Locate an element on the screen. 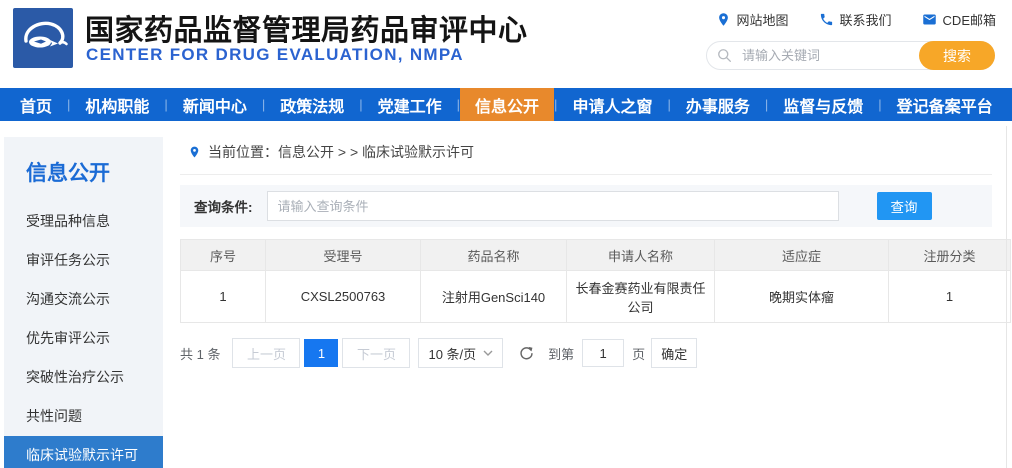  pagination: 共 1 条 上一页 1 下一页 10 条/页 到第 页 确定 is located at coordinates (586, 353).